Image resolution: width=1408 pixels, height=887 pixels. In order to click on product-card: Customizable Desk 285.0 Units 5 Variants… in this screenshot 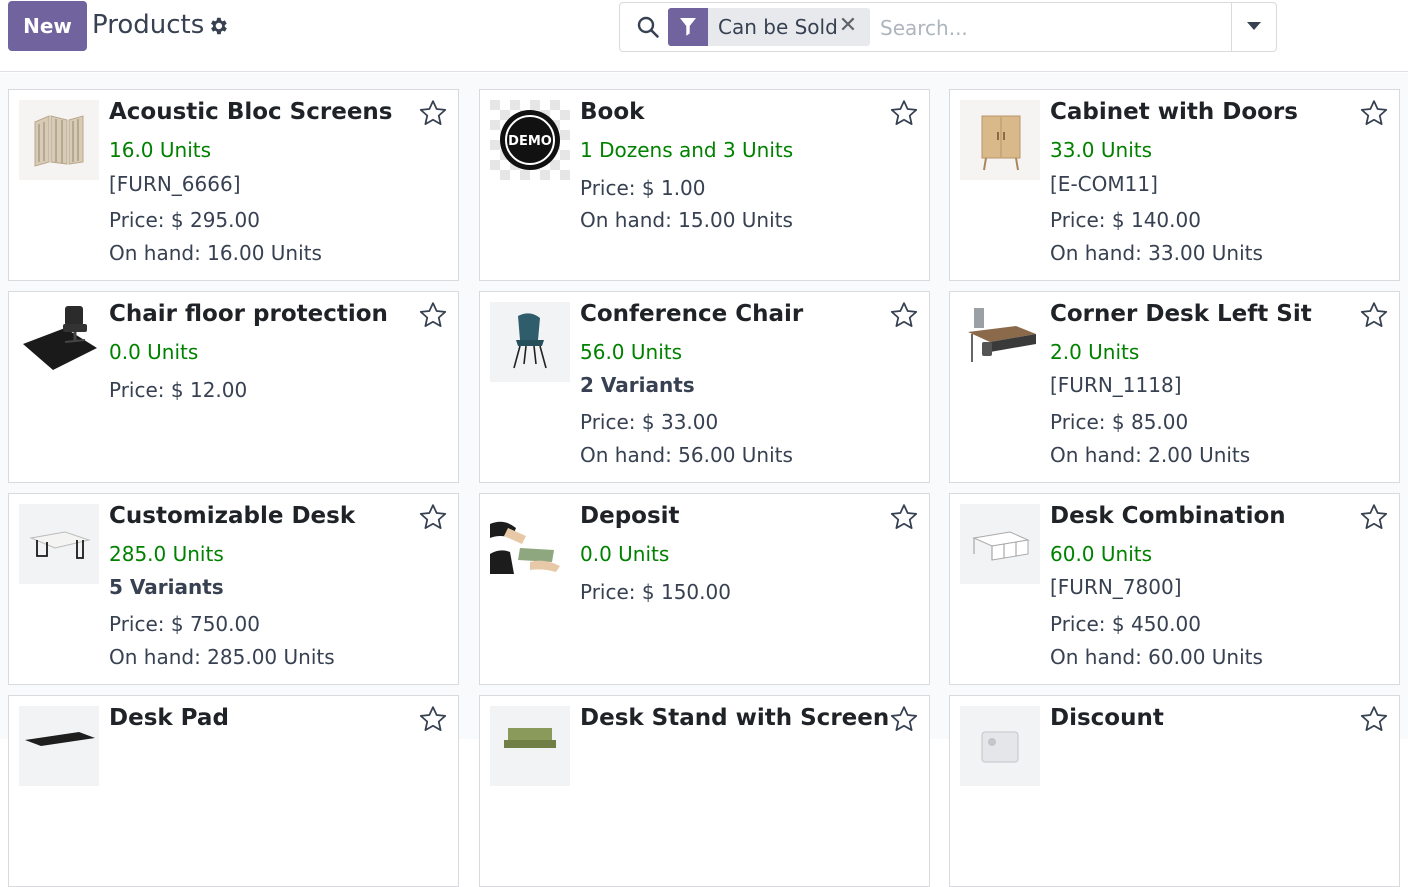, I will do `click(233, 589)`.